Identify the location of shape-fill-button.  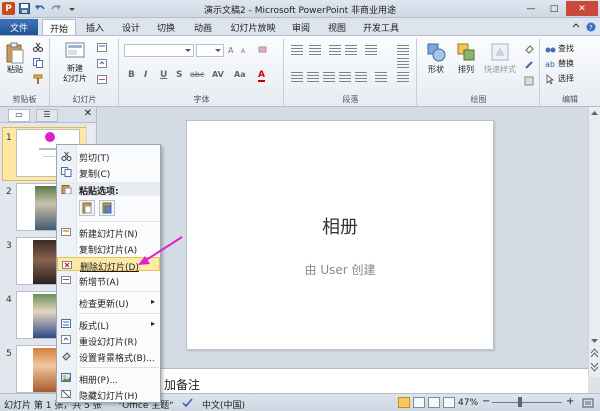
(529, 49).